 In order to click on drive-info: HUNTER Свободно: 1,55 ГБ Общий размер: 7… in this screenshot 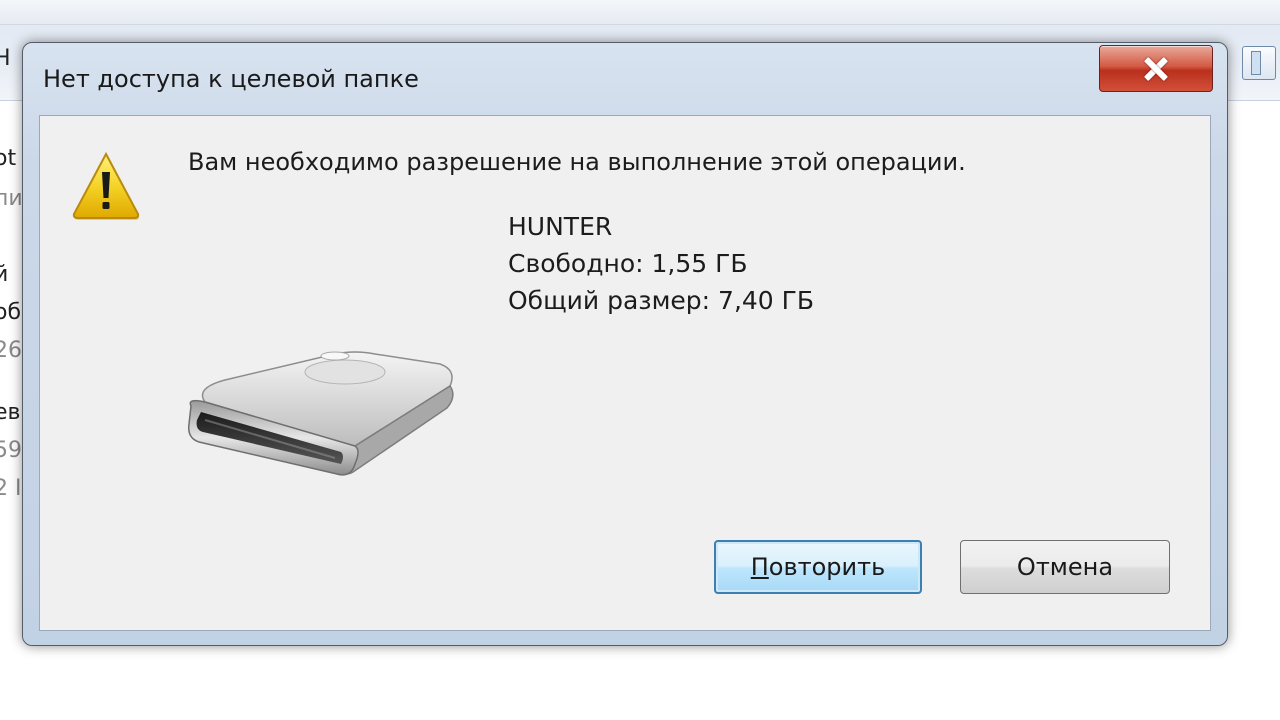, I will do `click(661, 263)`.